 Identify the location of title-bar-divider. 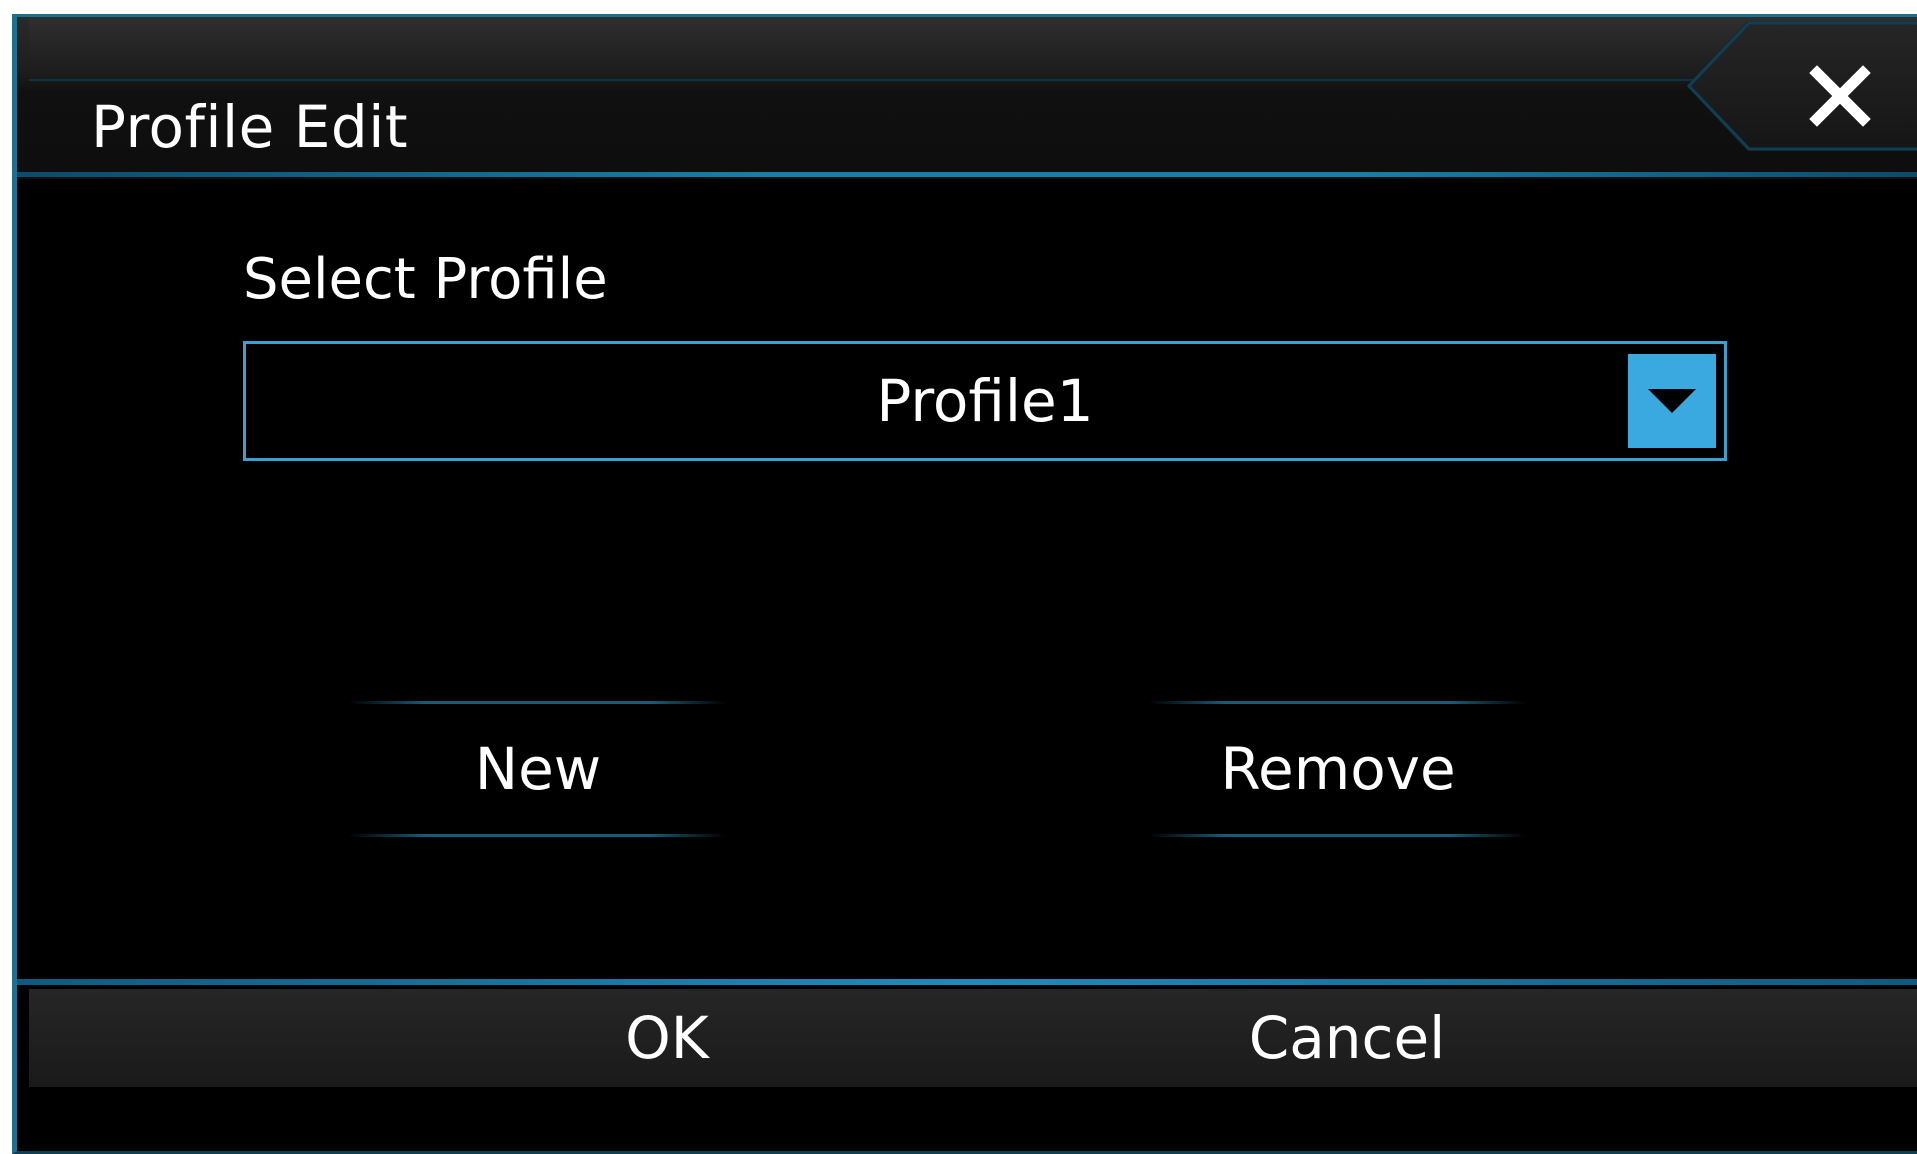
(967, 174).